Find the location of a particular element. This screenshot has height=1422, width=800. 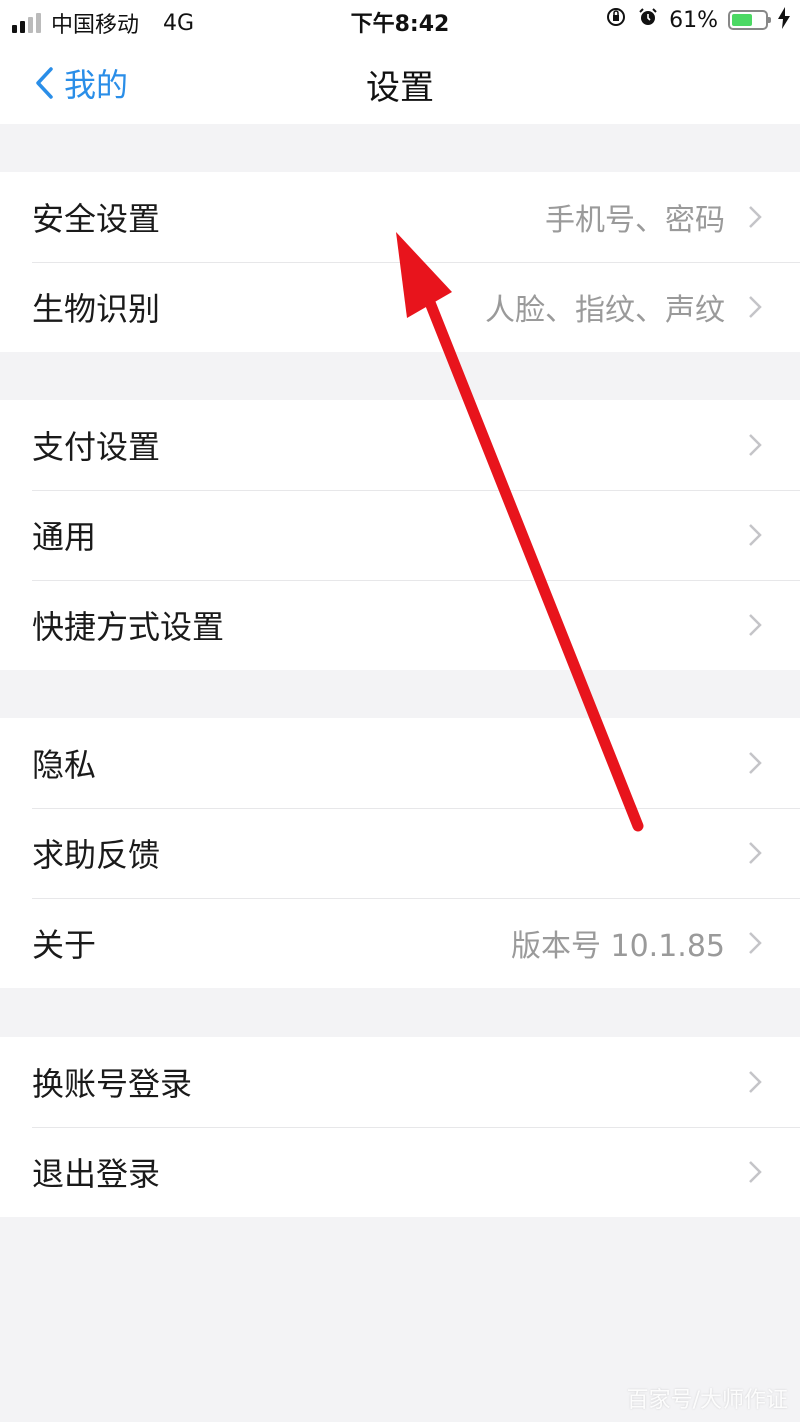

settings-row-logout: 退出登录 is located at coordinates (400, 1172).